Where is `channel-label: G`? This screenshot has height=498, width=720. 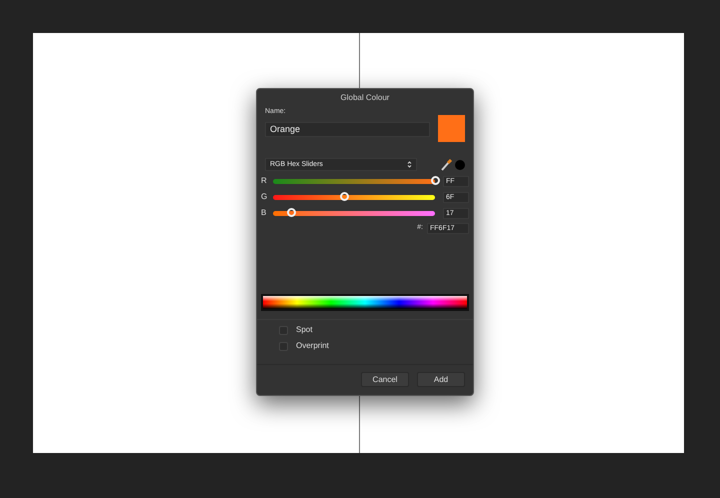 channel-label: G is located at coordinates (264, 197).